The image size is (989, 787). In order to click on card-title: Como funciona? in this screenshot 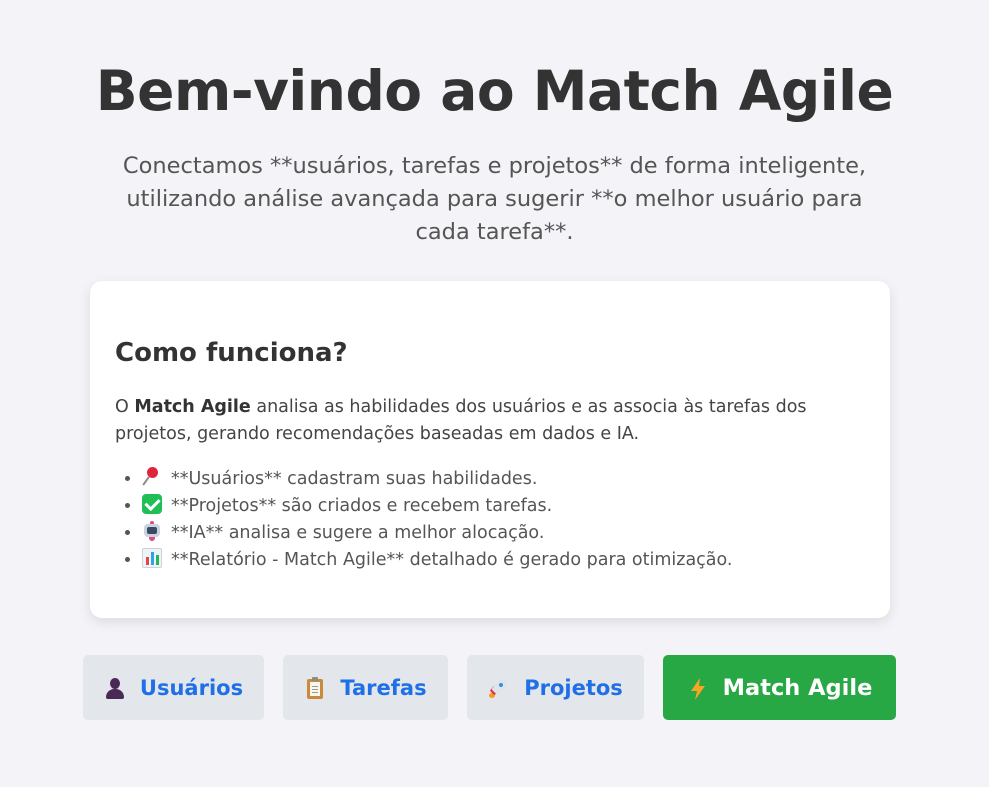, I will do `click(231, 353)`.